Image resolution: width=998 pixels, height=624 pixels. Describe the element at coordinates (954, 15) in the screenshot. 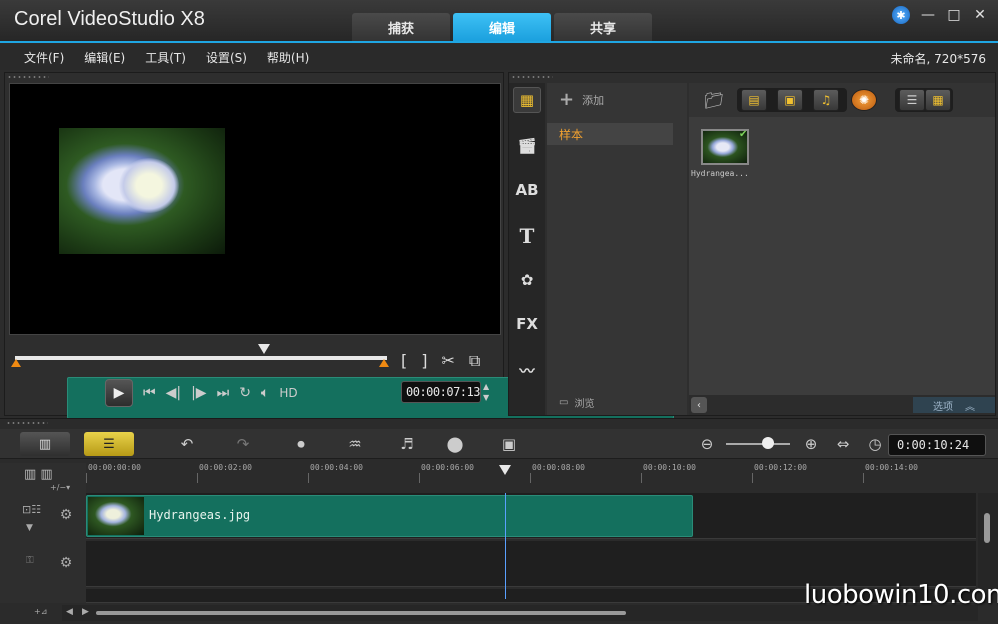

I see `maximize-button: □` at that location.